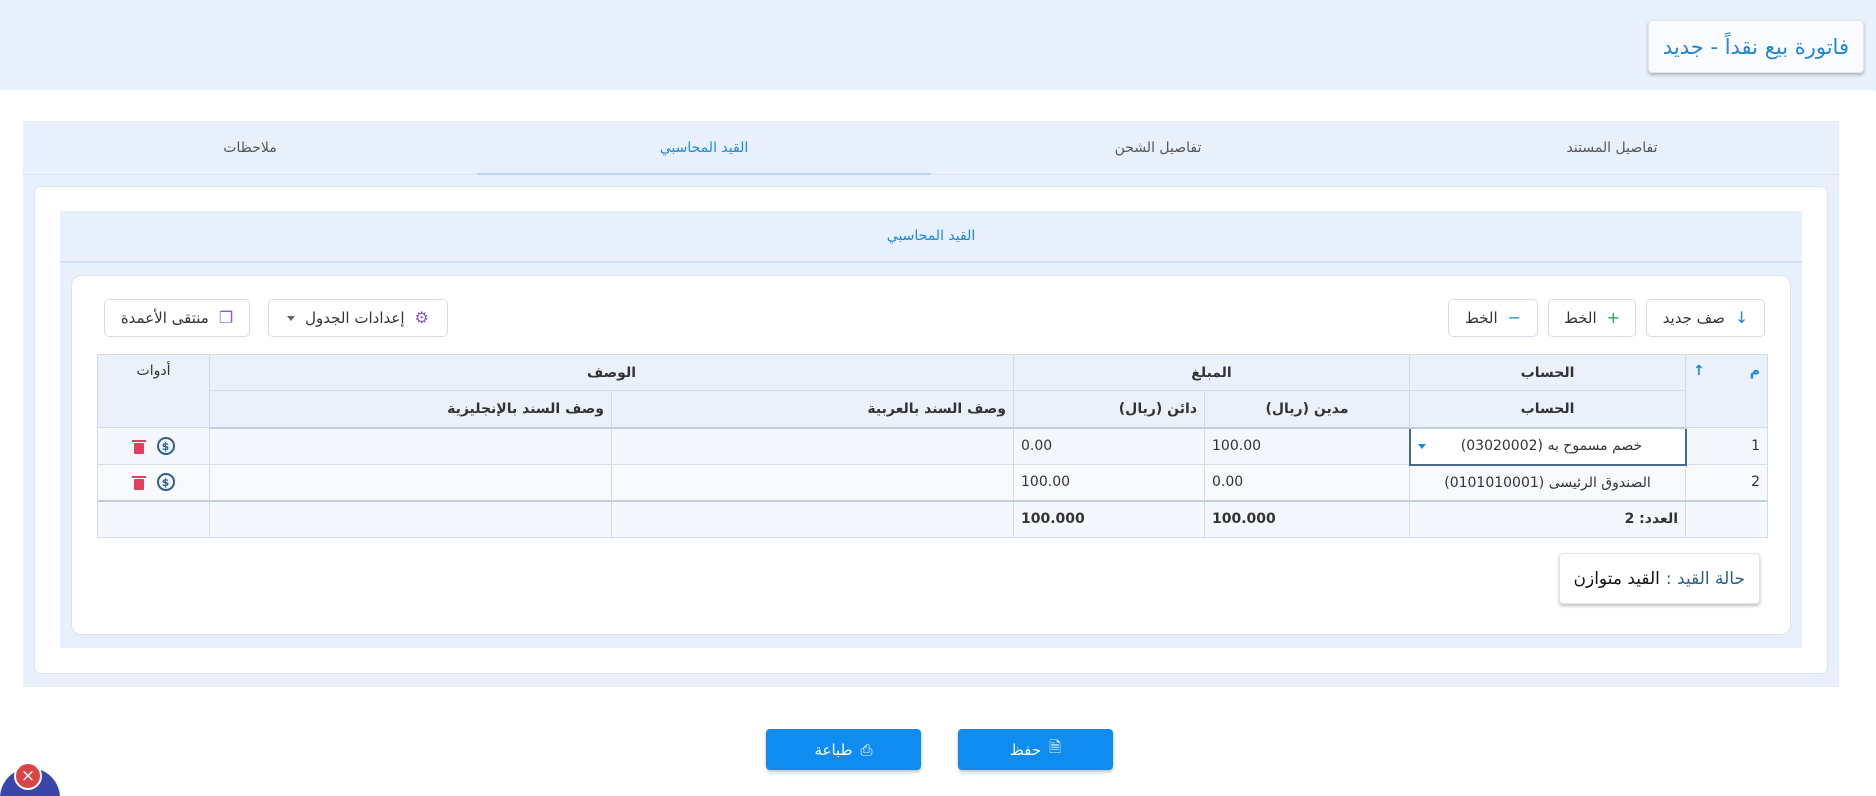 This screenshot has height=796, width=1876. Describe the element at coordinates (1705, 578) in the screenshot. I see `entry-status-label: حالة القيد :` at that location.